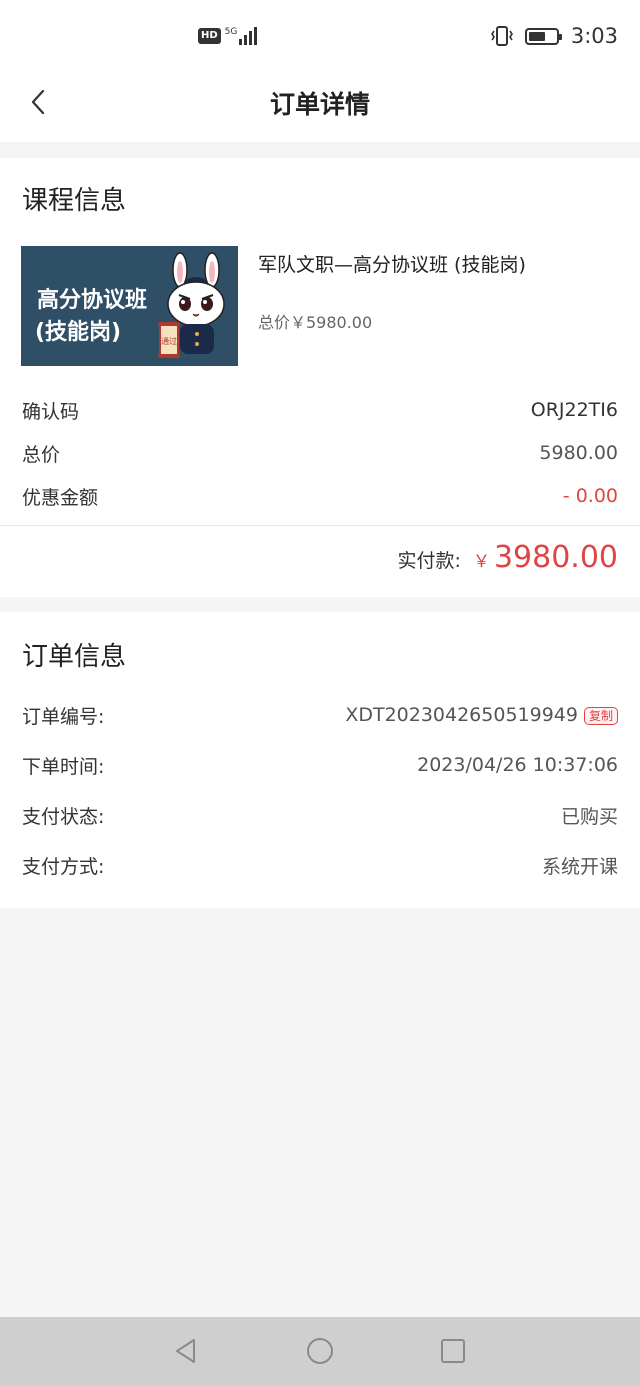  I want to click on paid-amount: 3980.00, so click(555, 557).